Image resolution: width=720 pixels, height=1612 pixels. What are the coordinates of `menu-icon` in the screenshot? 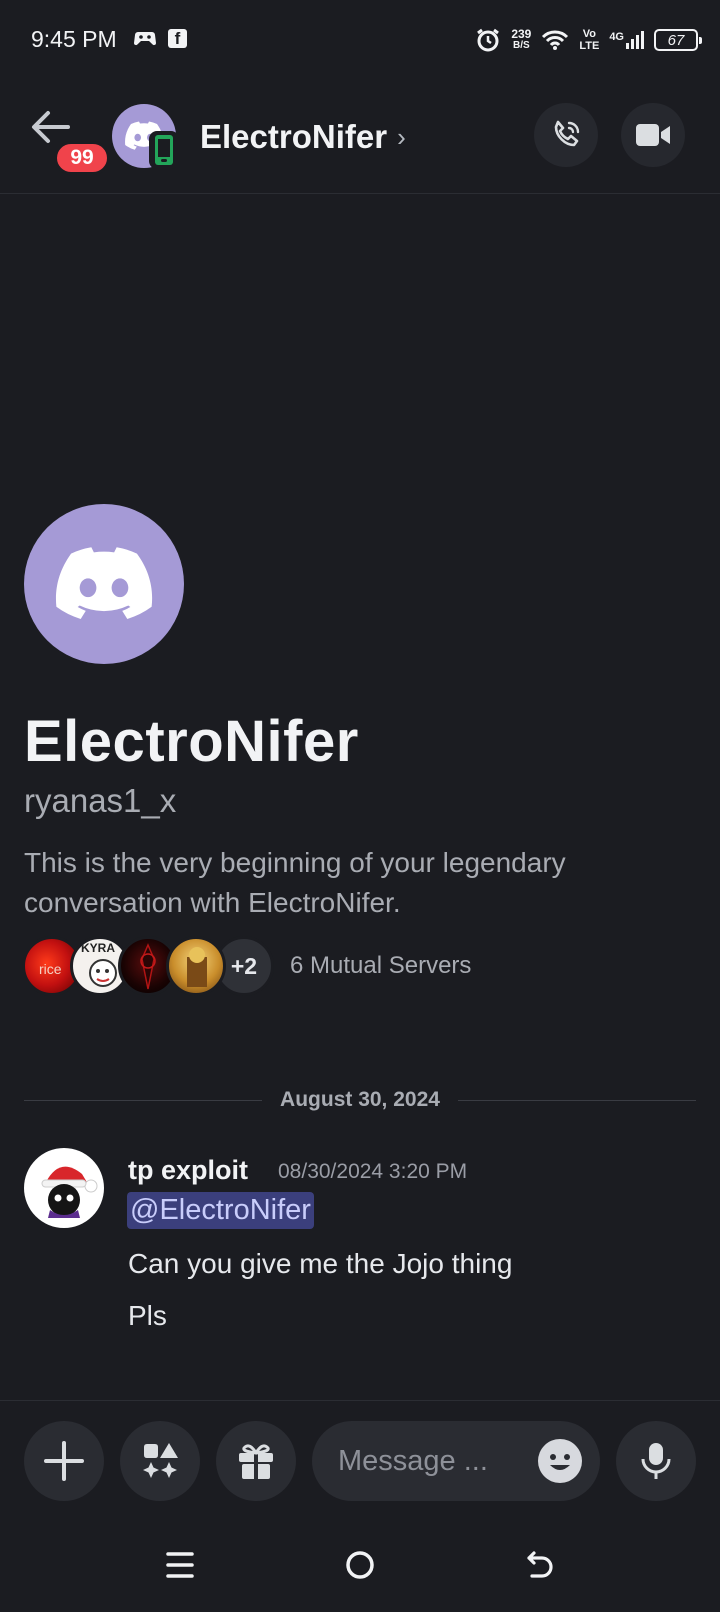 It's located at (180, 1565).